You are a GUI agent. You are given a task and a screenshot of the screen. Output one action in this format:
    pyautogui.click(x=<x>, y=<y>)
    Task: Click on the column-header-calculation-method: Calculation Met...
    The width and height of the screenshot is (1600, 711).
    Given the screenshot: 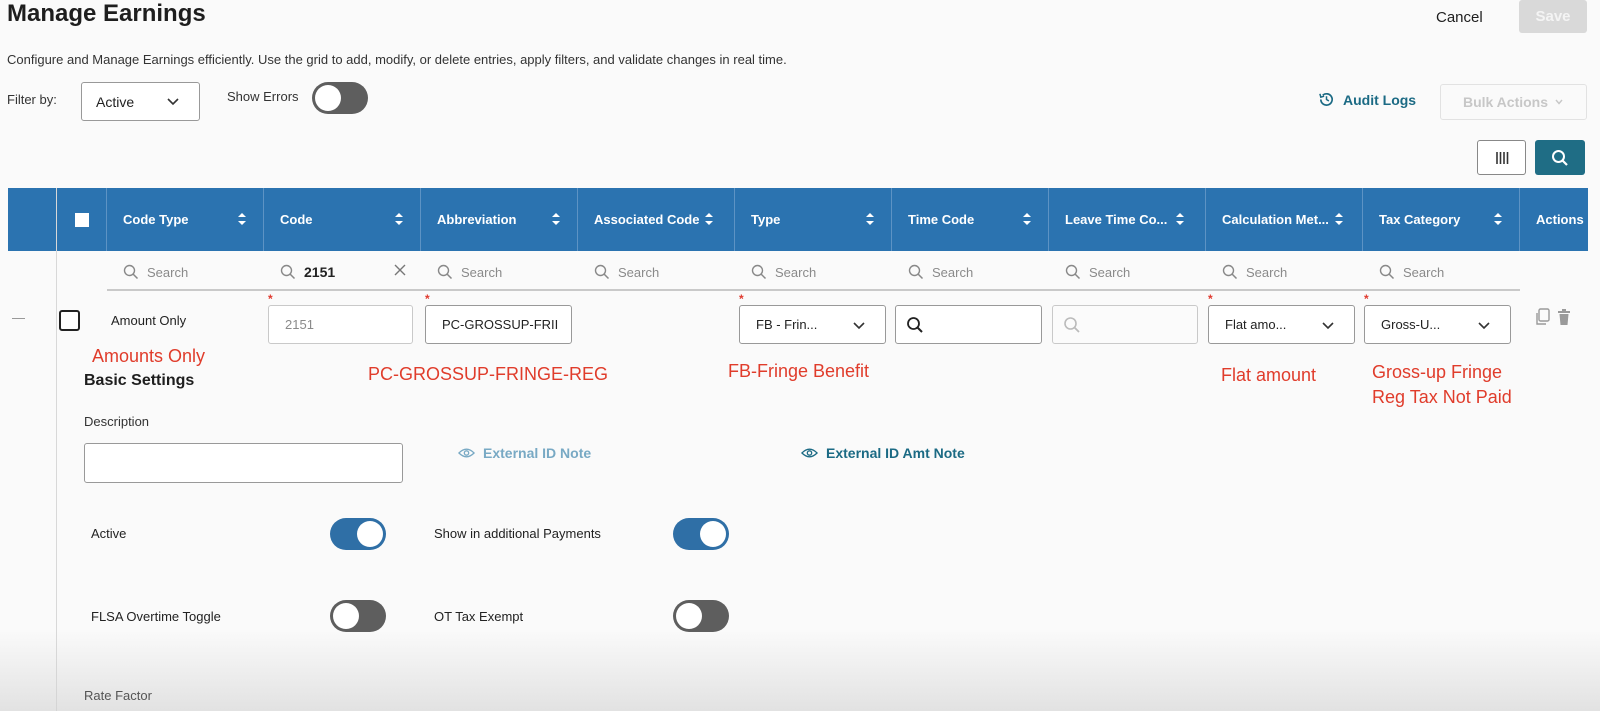 What is the action you would take?
    pyautogui.click(x=1284, y=219)
    